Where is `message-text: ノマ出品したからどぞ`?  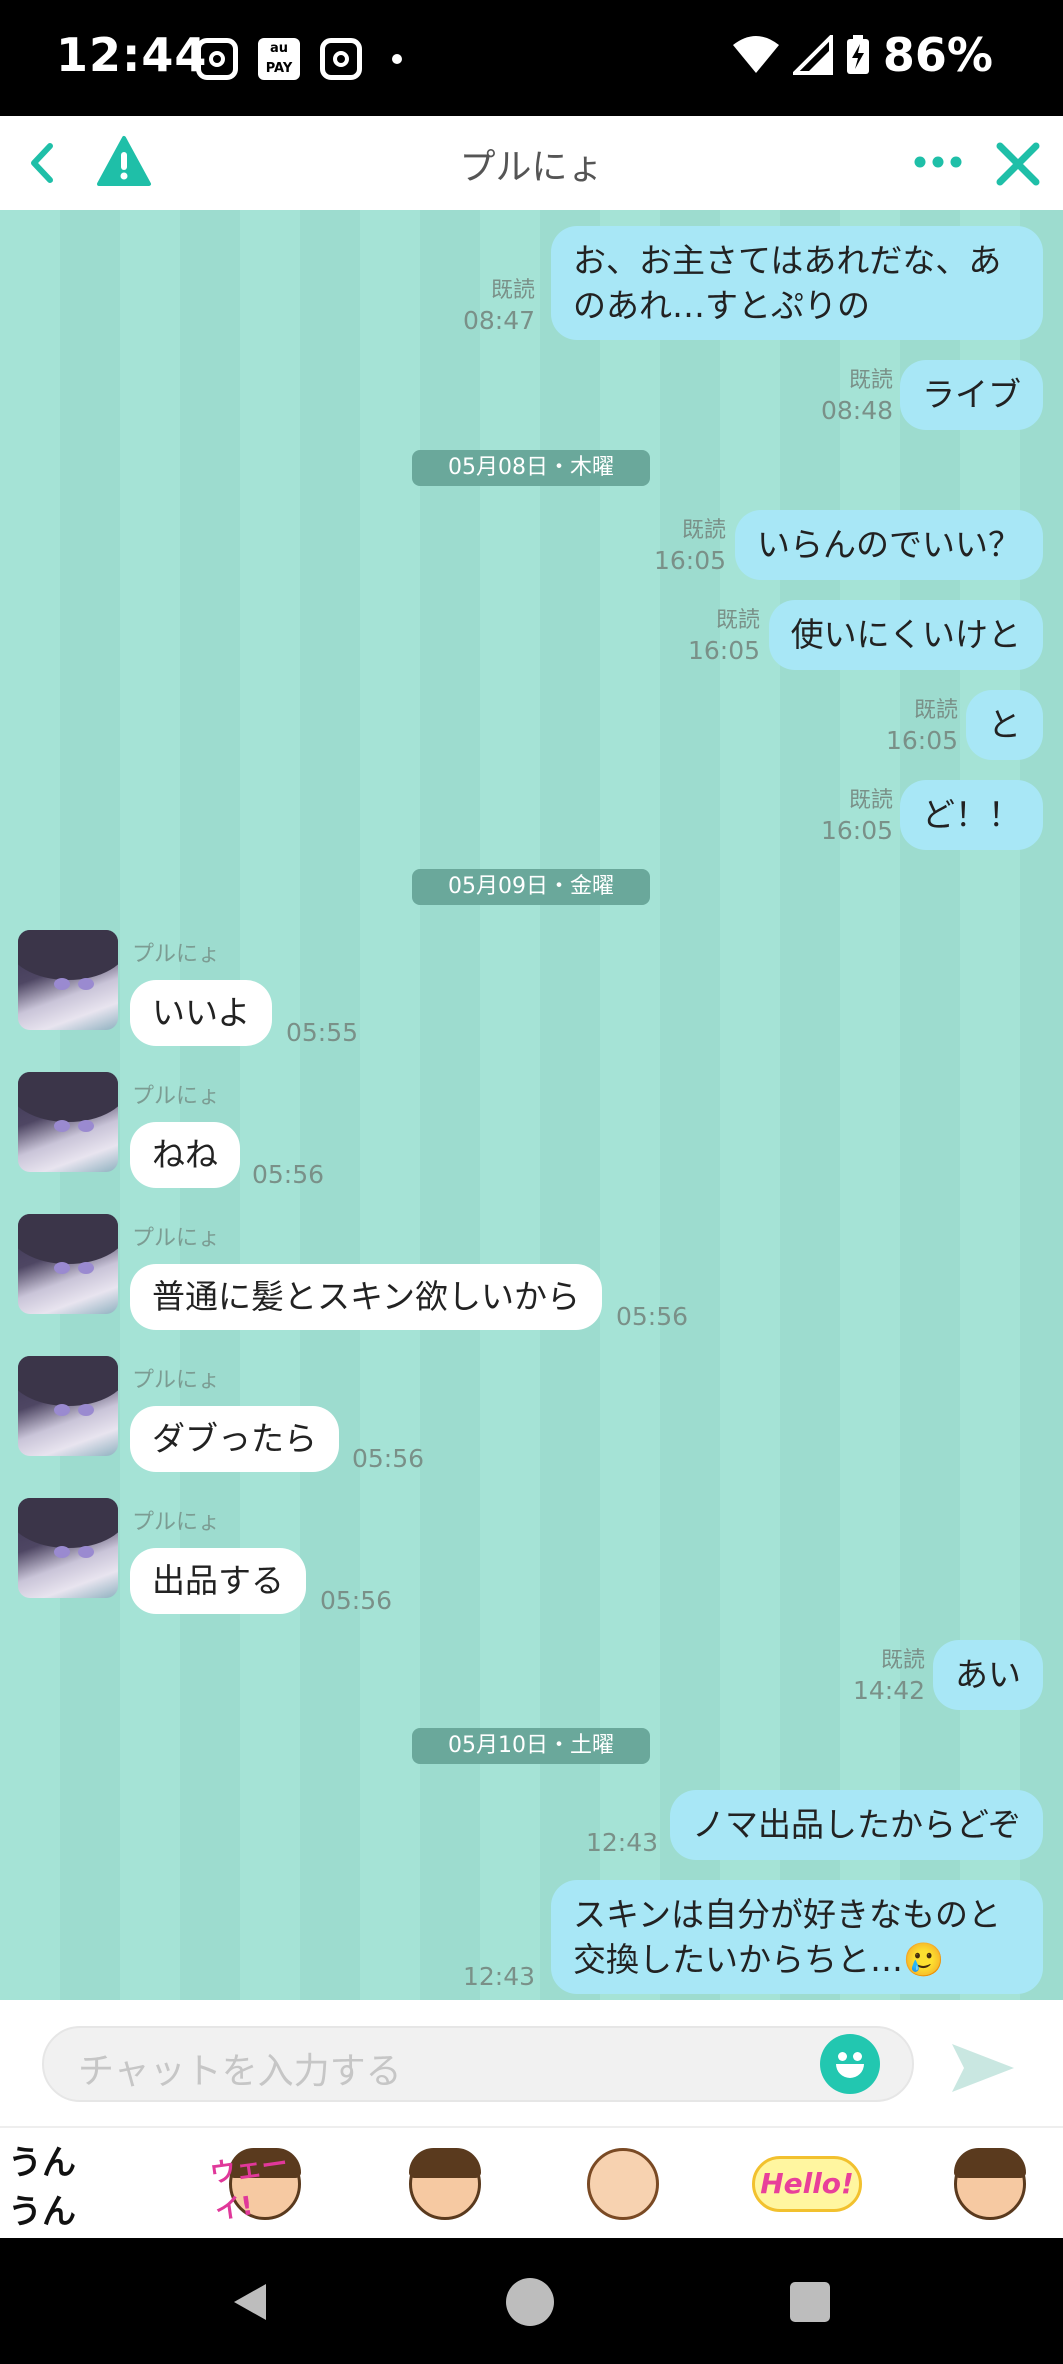
message-text: ノマ出品したからどぞ is located at coordinates (856, 1824).